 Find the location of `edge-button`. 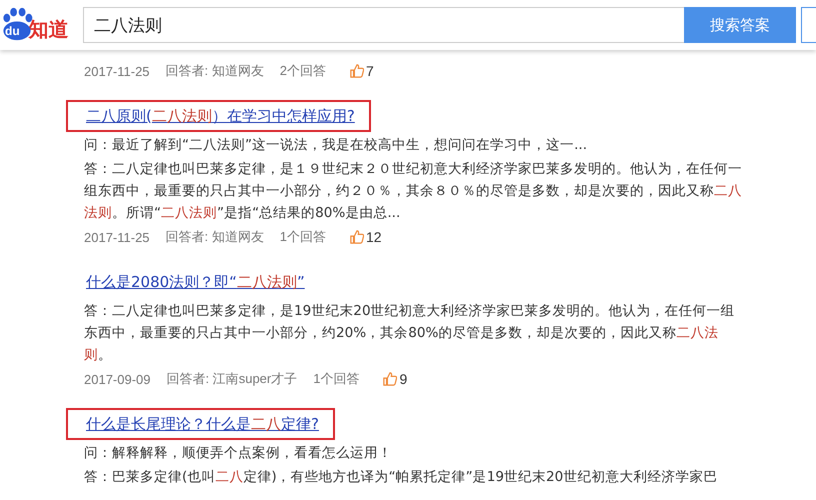

edge-button is located at coordinates (808, 25).